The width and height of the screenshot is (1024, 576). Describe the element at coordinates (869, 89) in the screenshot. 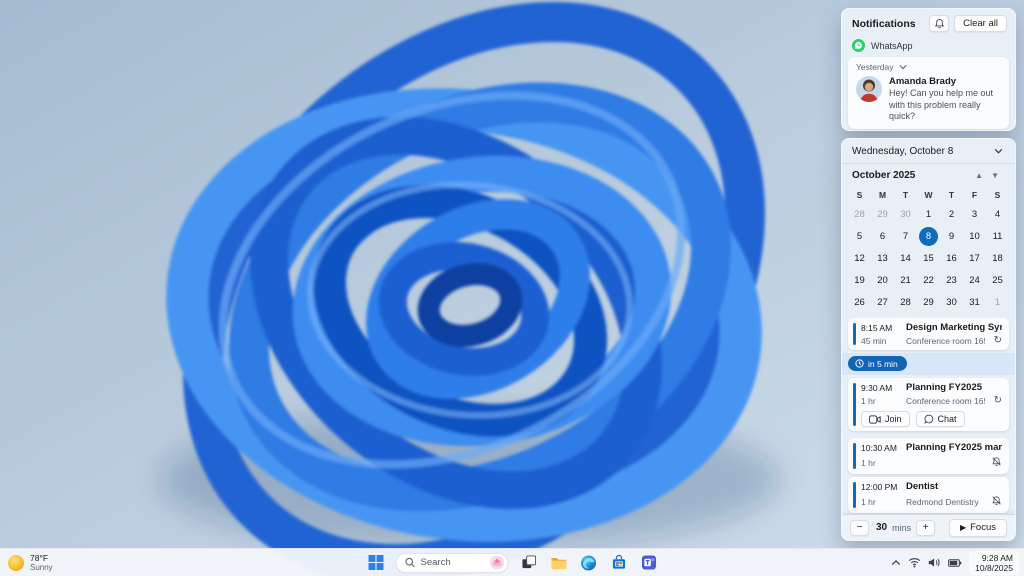

I see `avatar` at that location.